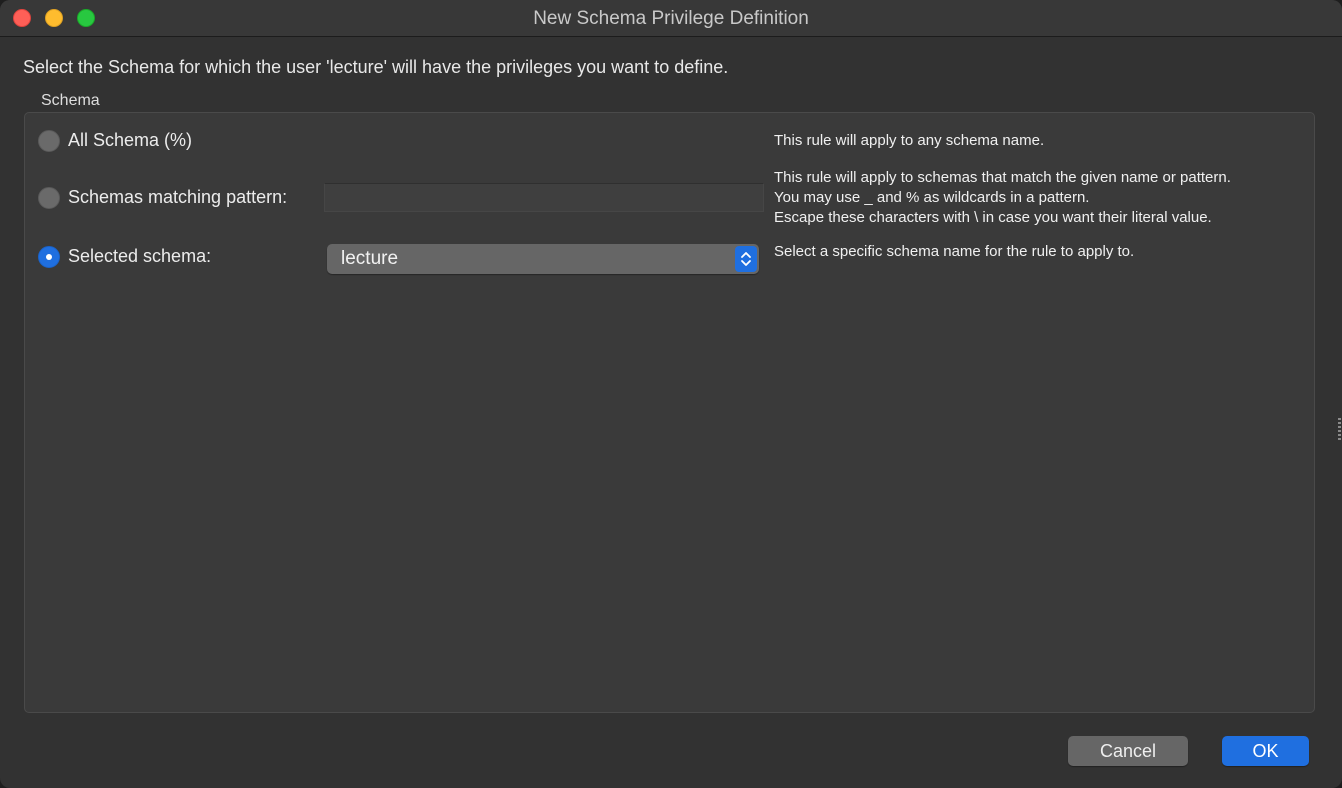 This screenshot has height=788, width=1342. What do you see at coordinates (49, 141) in the screenshot?
I see `radio-all-schema` at bounding box center [49, 141].